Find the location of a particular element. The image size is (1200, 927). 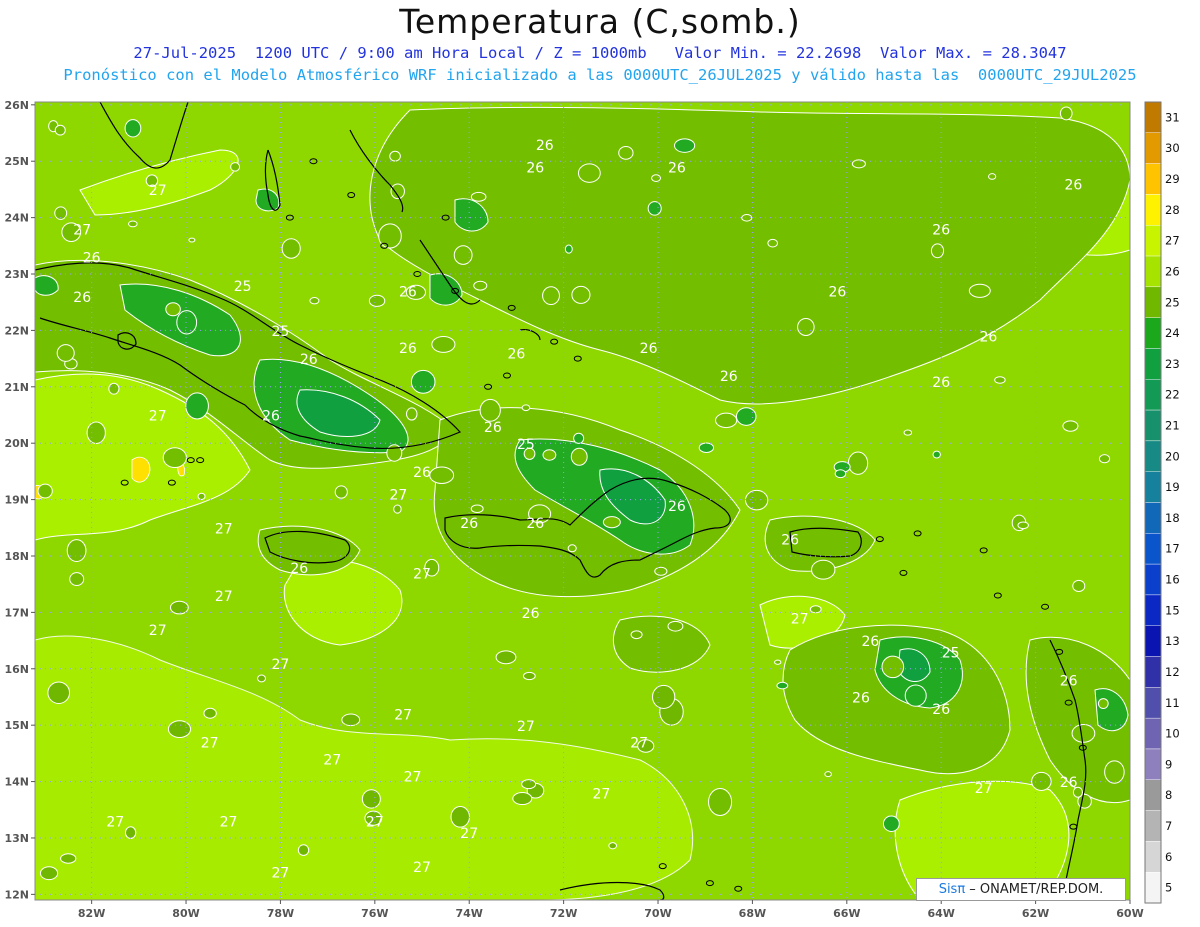

lat-tick-label: 17N is located at coordinates (16, 612).